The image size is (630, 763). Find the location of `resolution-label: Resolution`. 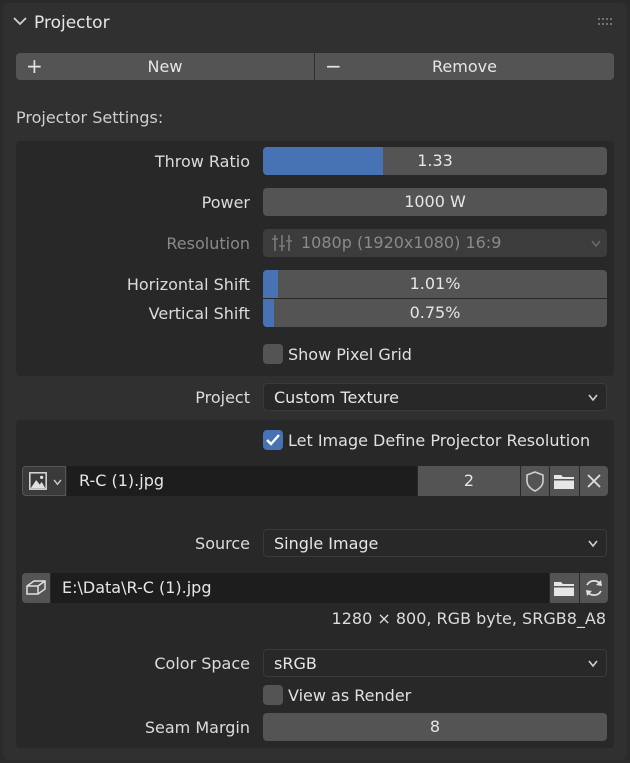

resolution-label: Resolution is located at coordinates (208, 243).